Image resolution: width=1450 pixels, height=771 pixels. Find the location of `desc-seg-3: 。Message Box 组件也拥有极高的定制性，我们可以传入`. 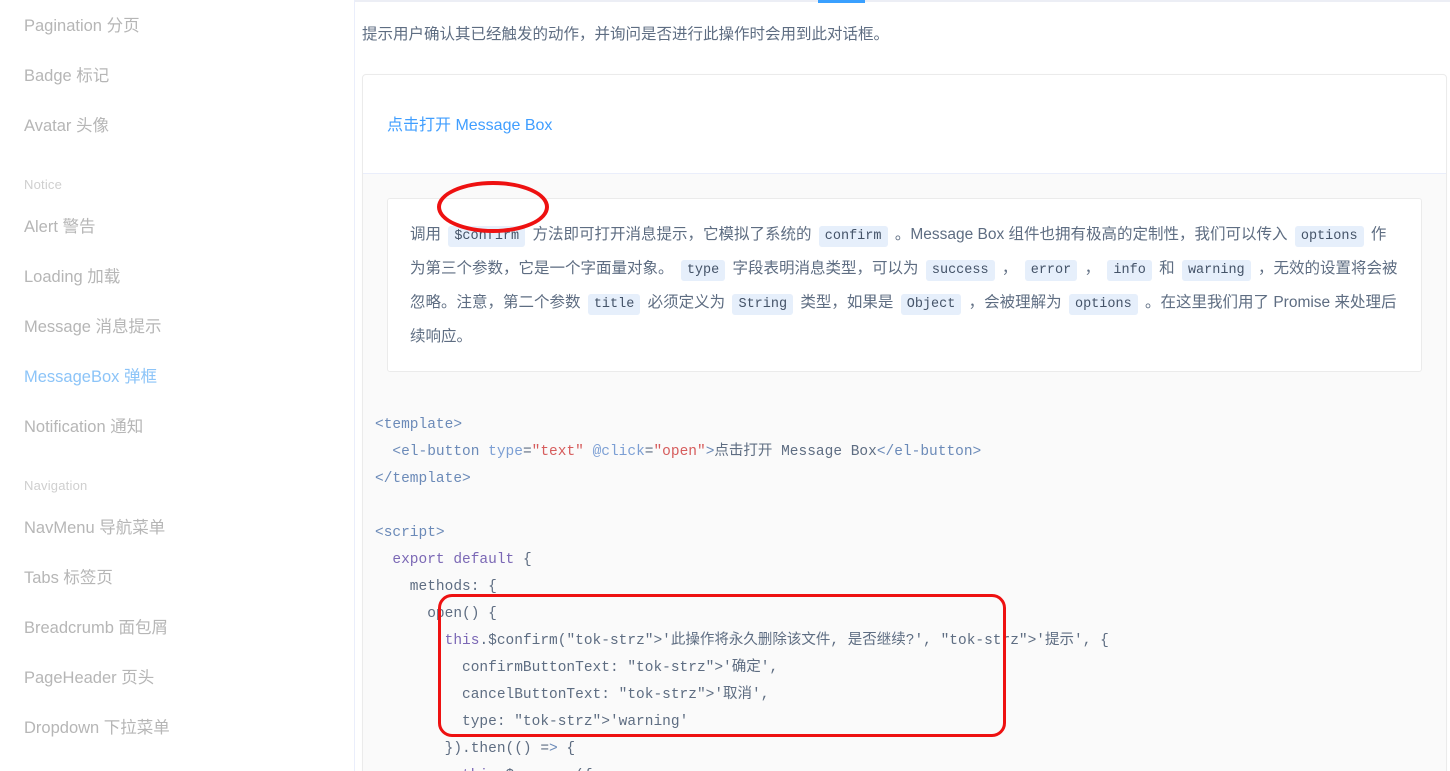

desc-seg-3: 。Message Box 组件也拥有极高的定制性，我们可以传入 is located at coordinates (1091, 234).